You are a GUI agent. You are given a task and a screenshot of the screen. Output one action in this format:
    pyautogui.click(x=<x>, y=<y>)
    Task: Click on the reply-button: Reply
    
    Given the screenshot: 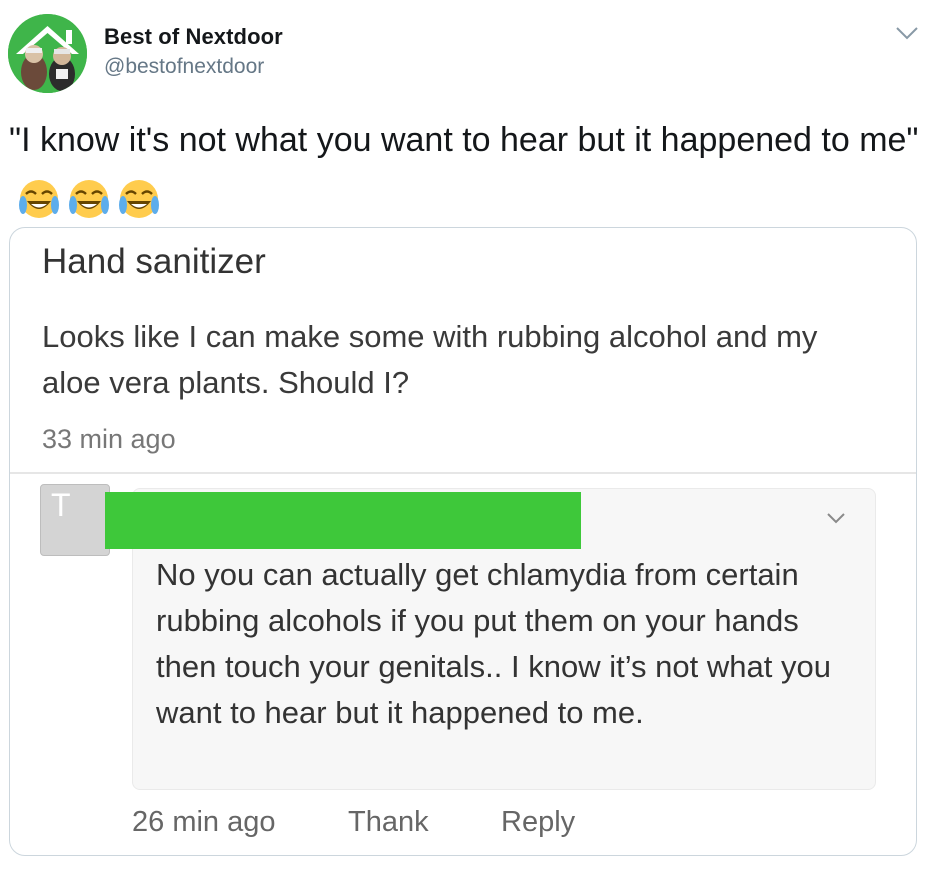 What is the action you would take?
    pyautogui.click(x=538, y=822)
    